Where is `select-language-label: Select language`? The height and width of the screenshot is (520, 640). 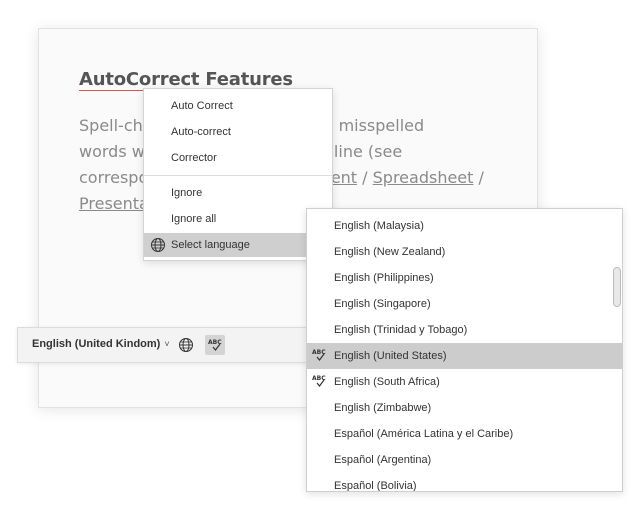
select-language-label: Select language is located at coordinates (210, 245).